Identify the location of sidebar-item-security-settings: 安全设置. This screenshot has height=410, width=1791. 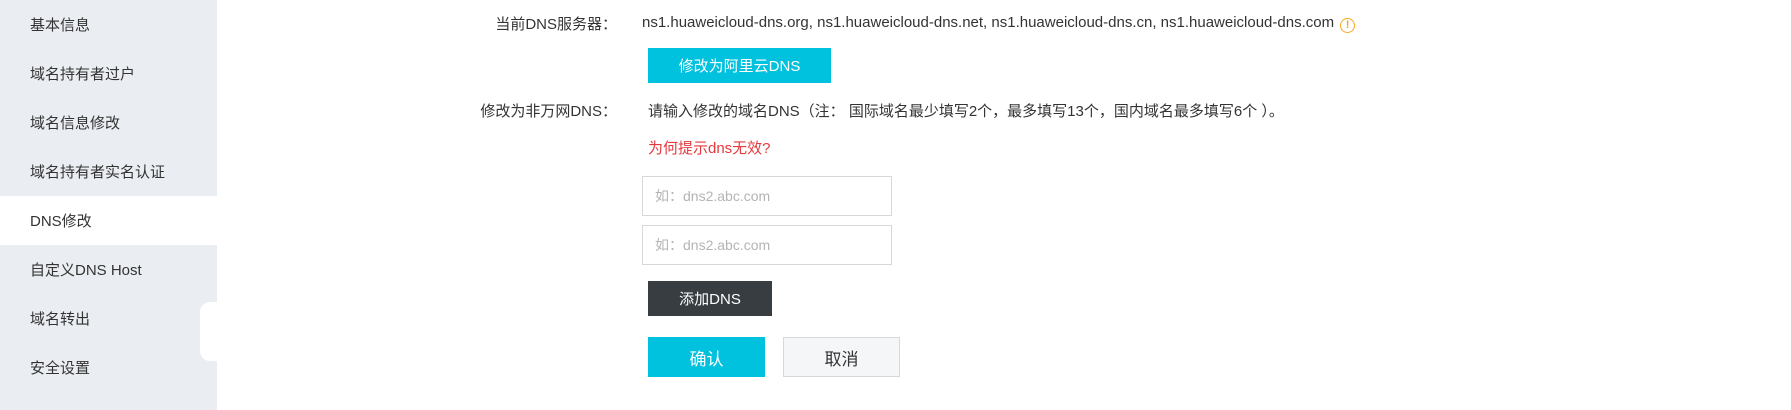
(108, 367).